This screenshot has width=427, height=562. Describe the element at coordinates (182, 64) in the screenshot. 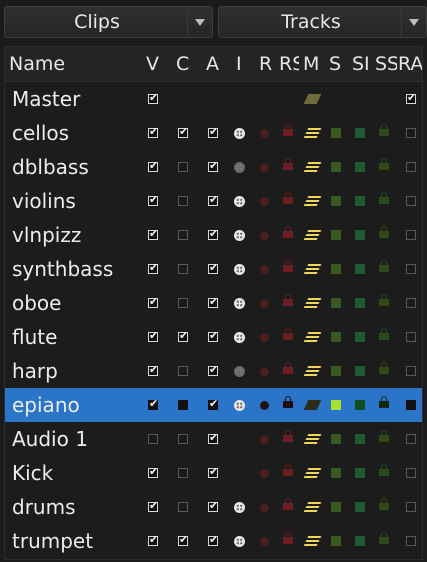

I see `column-header-clips: C` at that location.